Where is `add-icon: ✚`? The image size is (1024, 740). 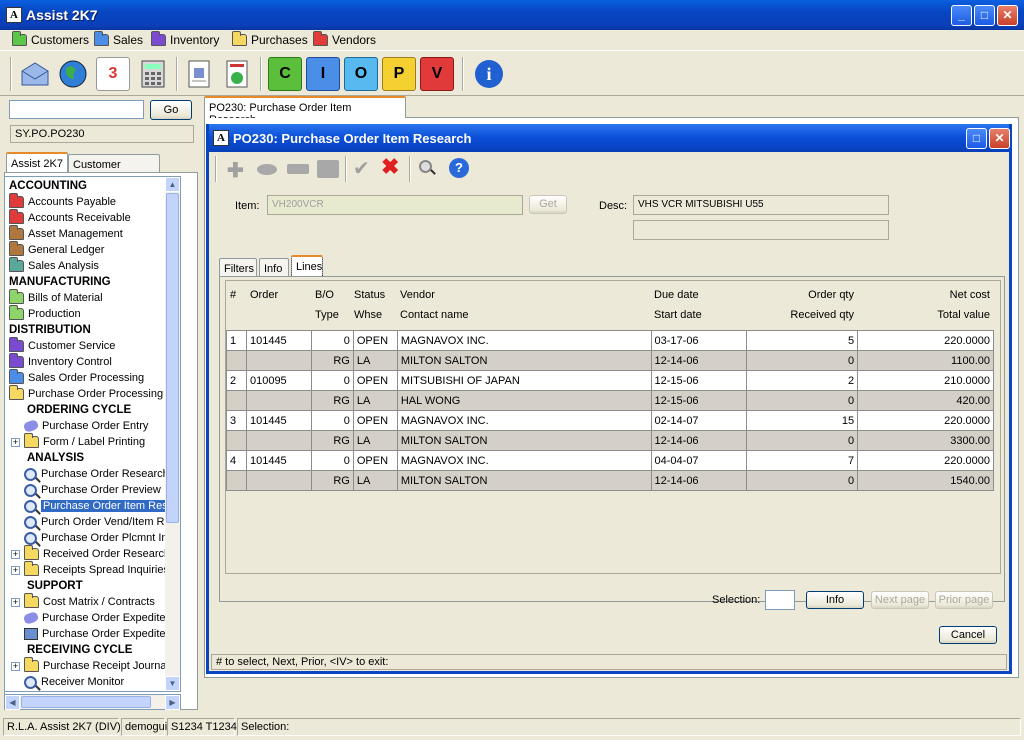 add-icon: ✚ is located at coordinates (235, 170).